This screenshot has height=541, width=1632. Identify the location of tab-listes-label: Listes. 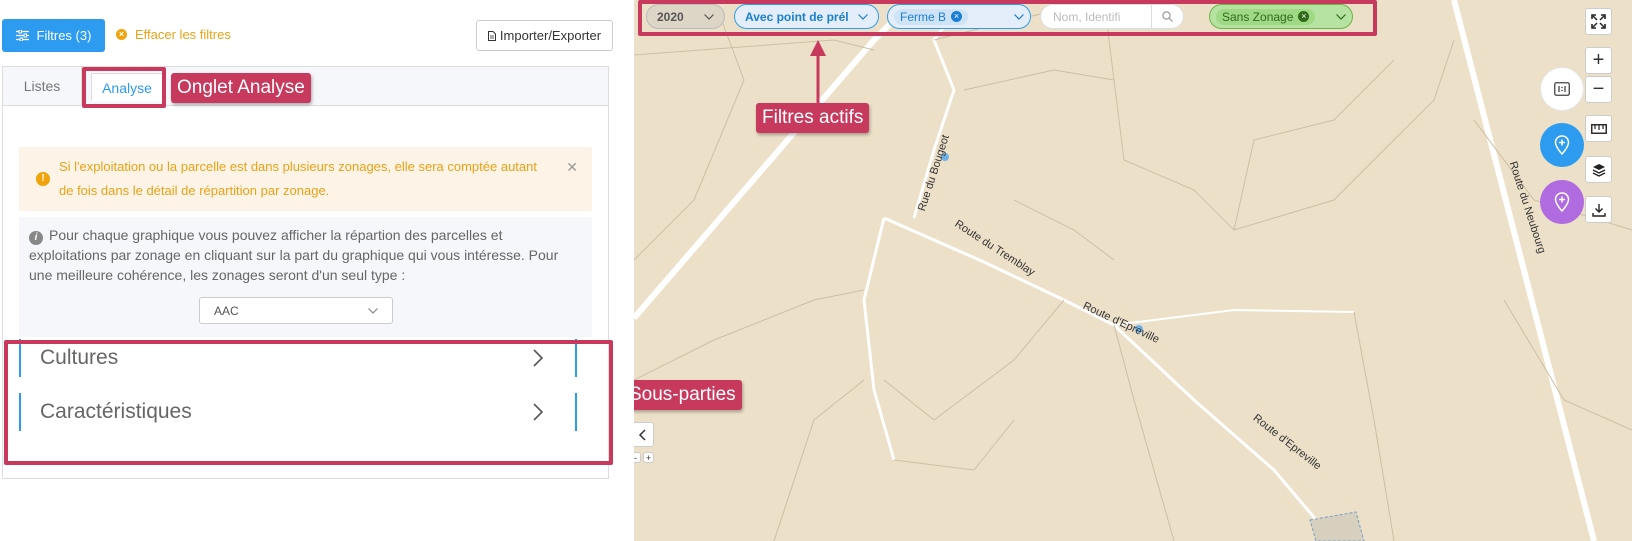
(42, 86).